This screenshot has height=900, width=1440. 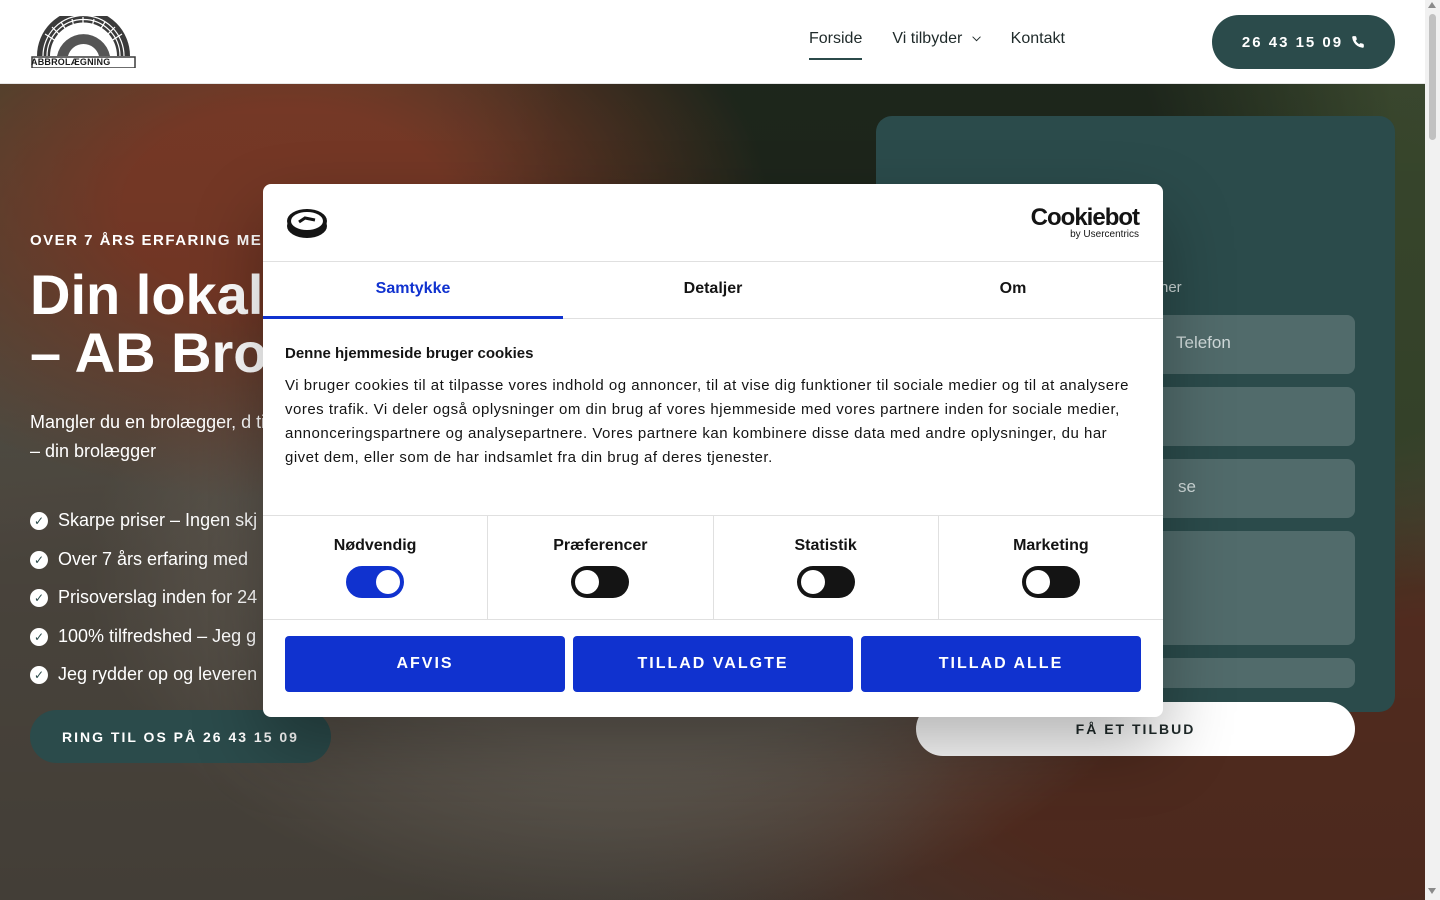 I want to click on tab-samtykke: Samtykke, so click(x=413, y=290).